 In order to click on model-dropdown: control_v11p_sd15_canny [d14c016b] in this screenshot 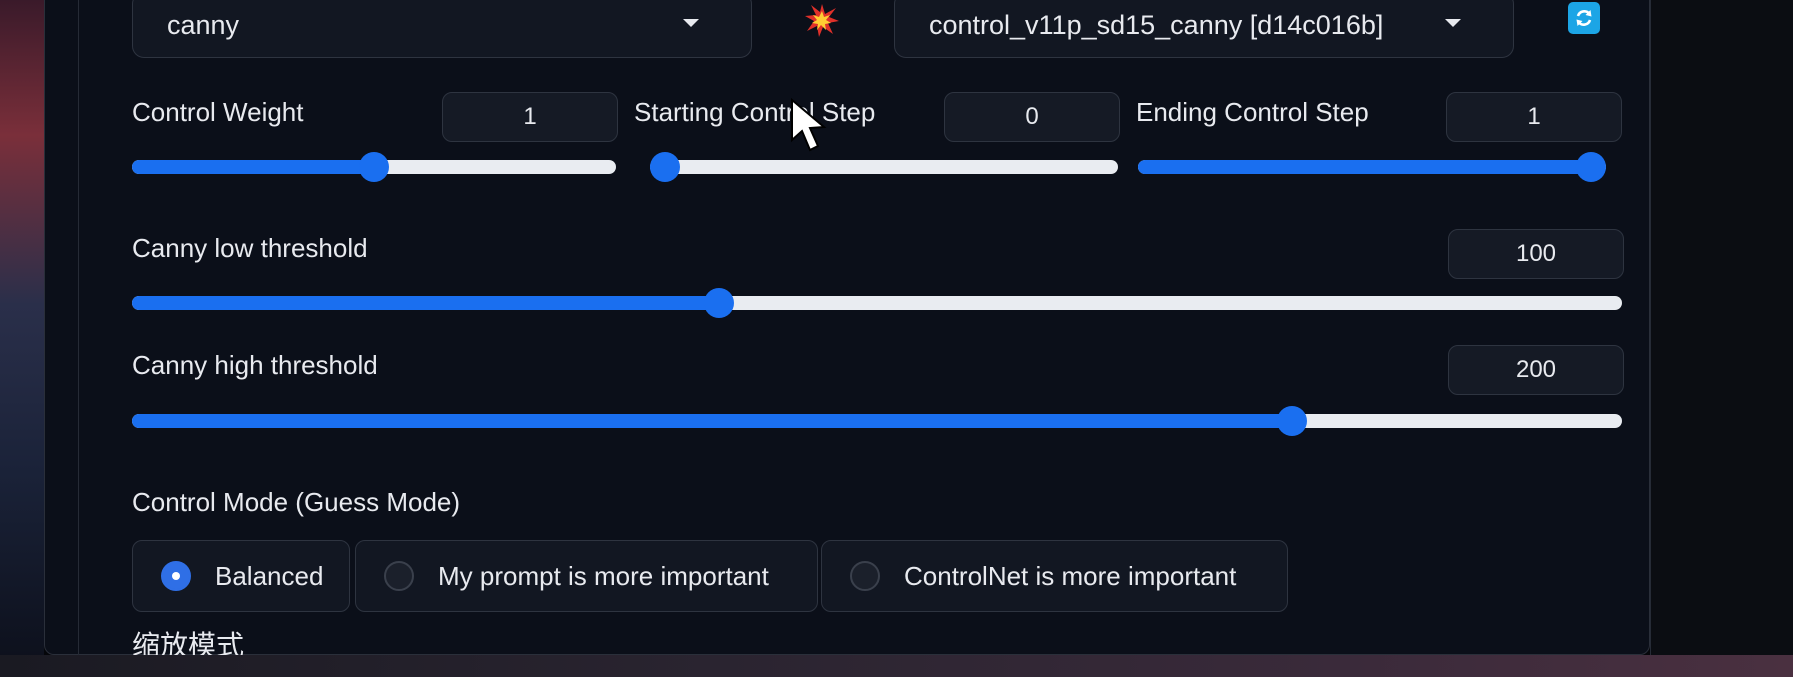, I will do `click(1204, 29)`.